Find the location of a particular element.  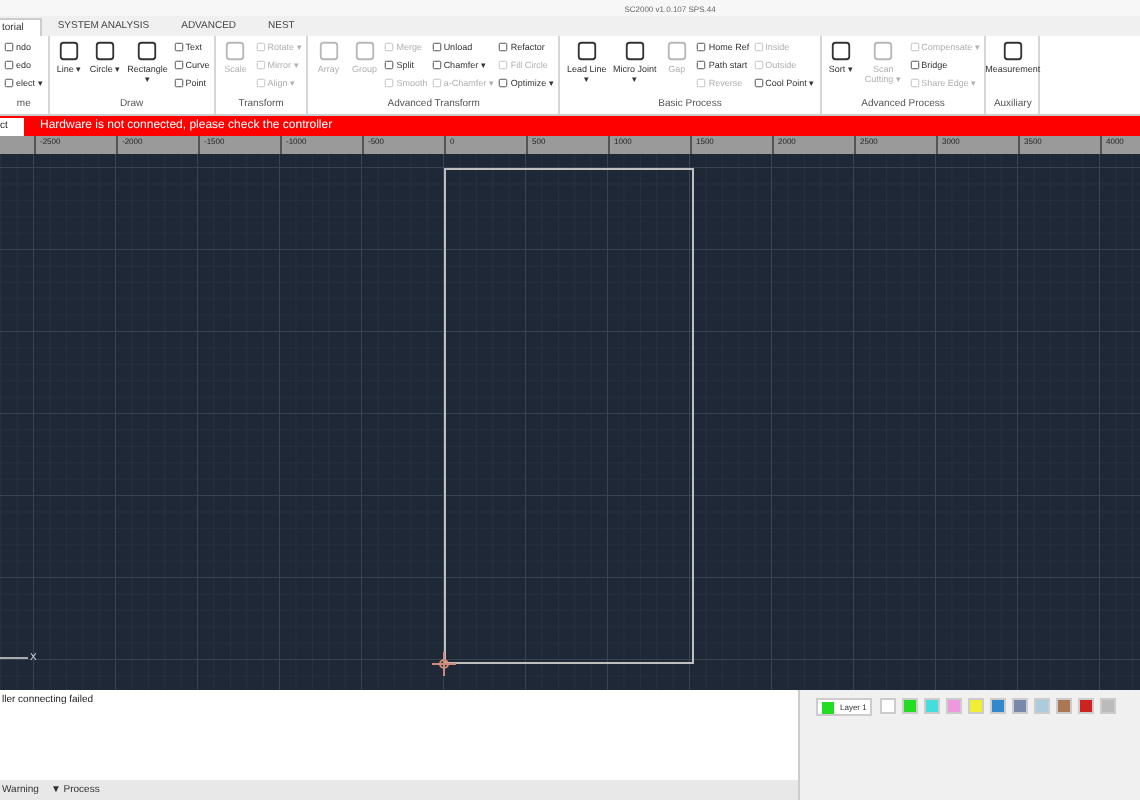

origin-marker-icon is located at coordinates (444, 664).